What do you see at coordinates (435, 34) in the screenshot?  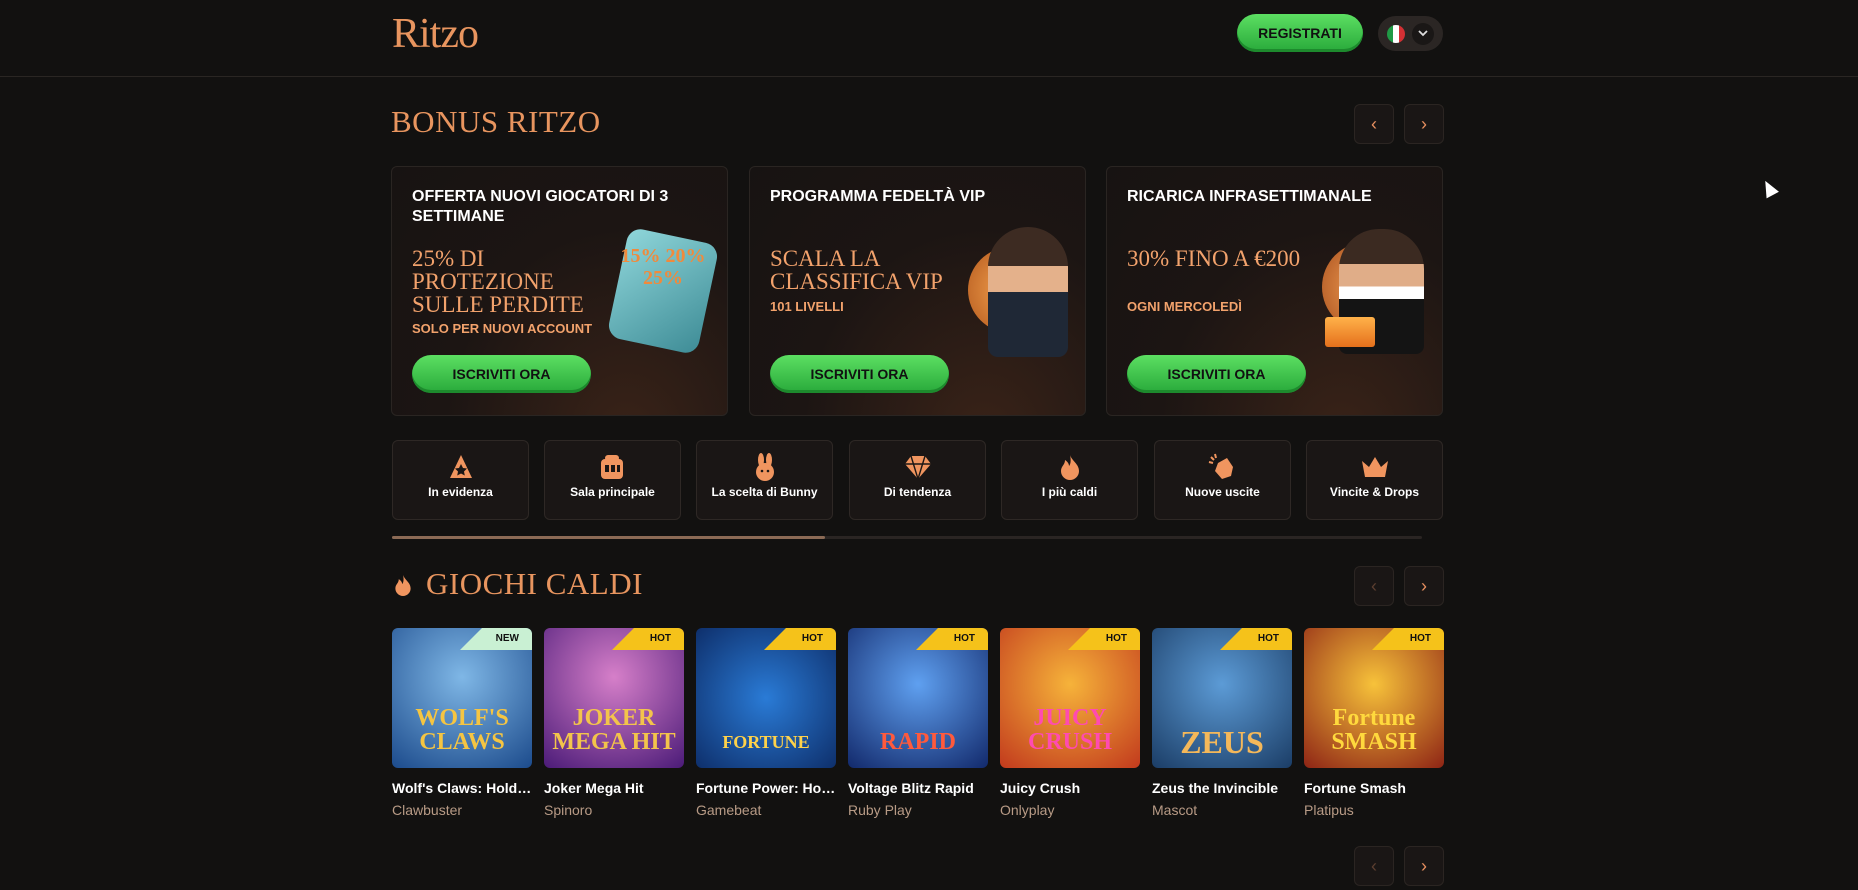 I see `ritzo-logo: Ritzo` at bounding box center [435, 34].